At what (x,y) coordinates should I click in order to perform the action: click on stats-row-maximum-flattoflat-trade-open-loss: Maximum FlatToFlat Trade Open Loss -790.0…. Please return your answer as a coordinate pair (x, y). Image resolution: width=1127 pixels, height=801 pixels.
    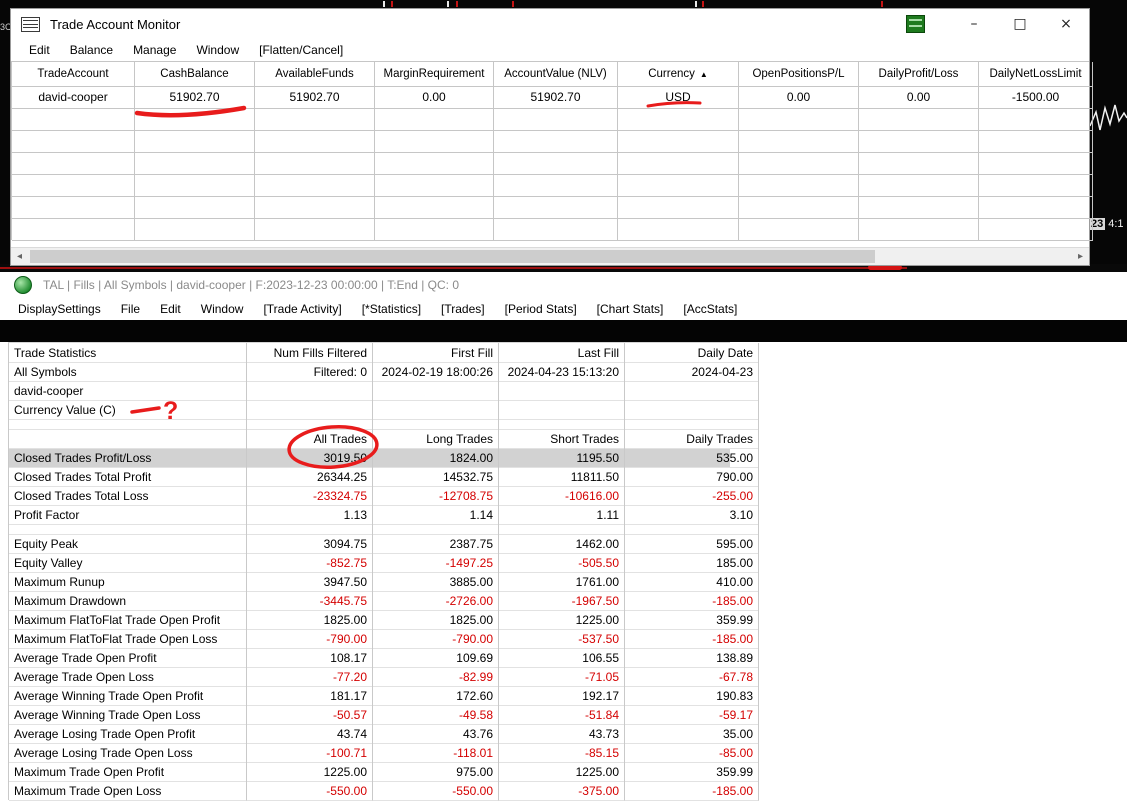
    Looking at the image, I should click on (384, 639).